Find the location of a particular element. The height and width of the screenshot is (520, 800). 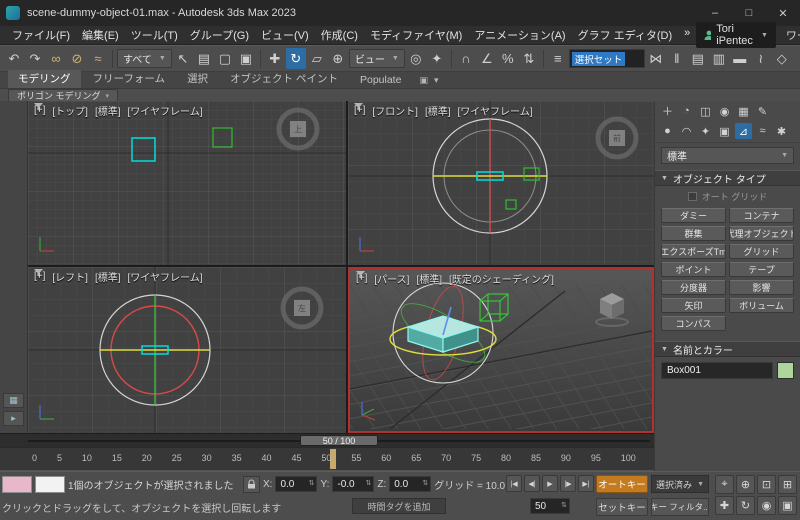

viewport-perspective-active: [+] [パース] [標準] [既定のシェーディング] is located at coordinates (501, 350).